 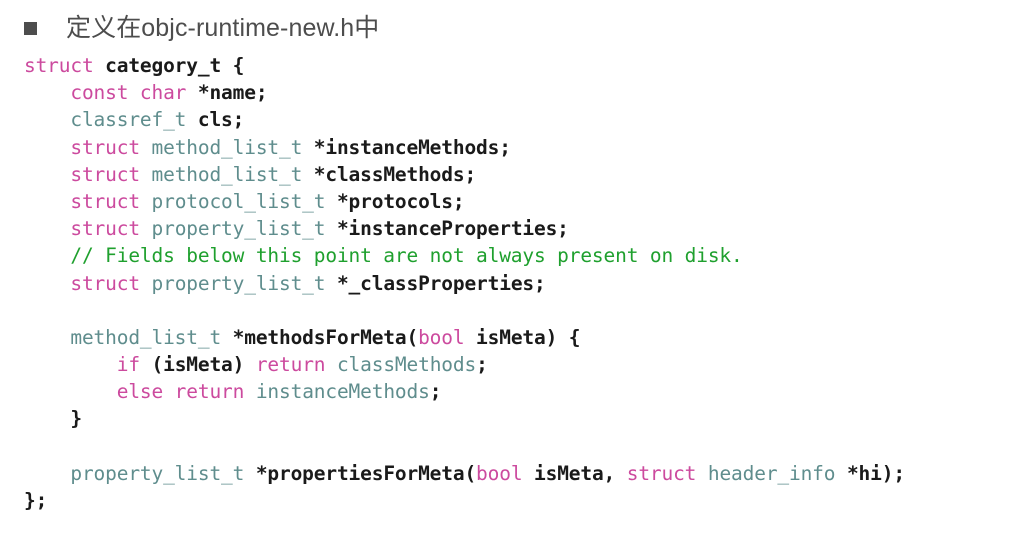 What do you see at coordinates (53, 419) in the screenshot?
I see `code-token-pln: }` at bounding box center [53, 419].